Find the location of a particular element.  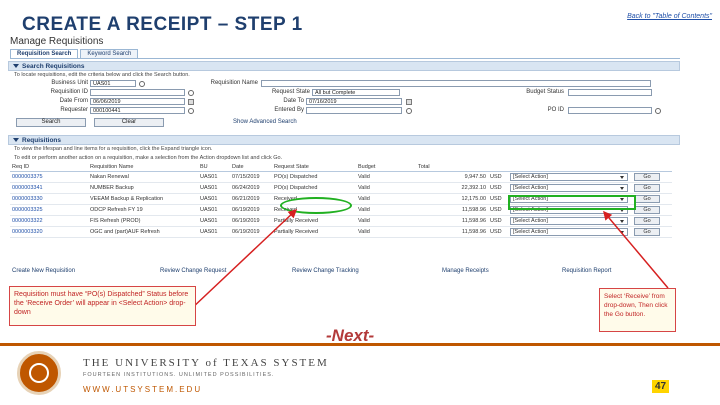

create-new-requisition-link: Create New Requisition is located at coordinates (43, 271).